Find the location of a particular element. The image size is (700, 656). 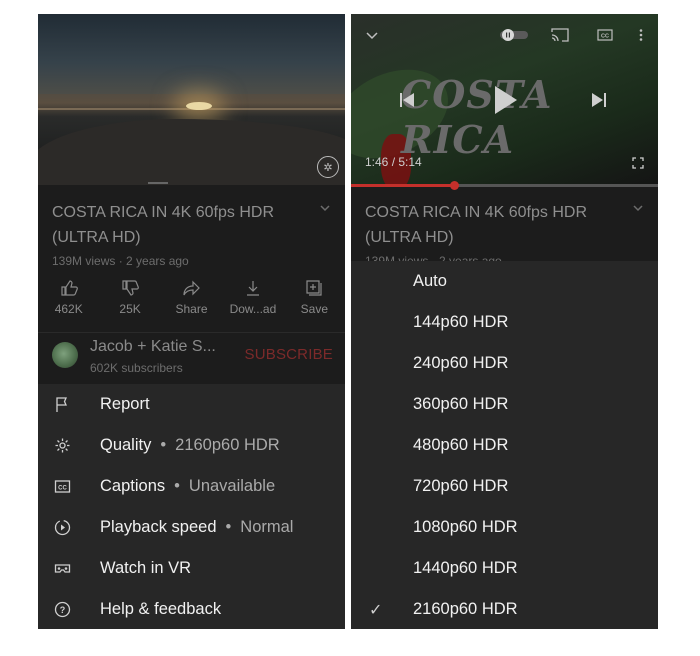

thumbnail-progress is located at coordinates (158, 183).